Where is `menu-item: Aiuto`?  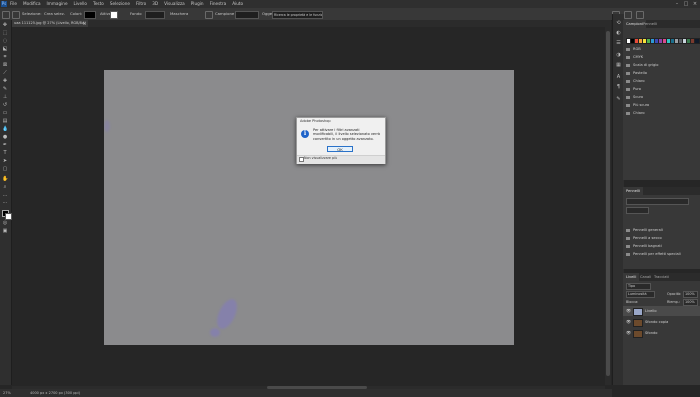
menu-item: Aiuto is located at coordinates (237, 4).